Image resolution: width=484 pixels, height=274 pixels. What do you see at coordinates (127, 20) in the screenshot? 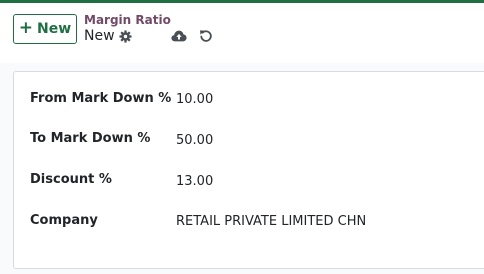
I see `breadcrumb-margin-ratio: Margin Ratio` at bounding box center [127, 20].